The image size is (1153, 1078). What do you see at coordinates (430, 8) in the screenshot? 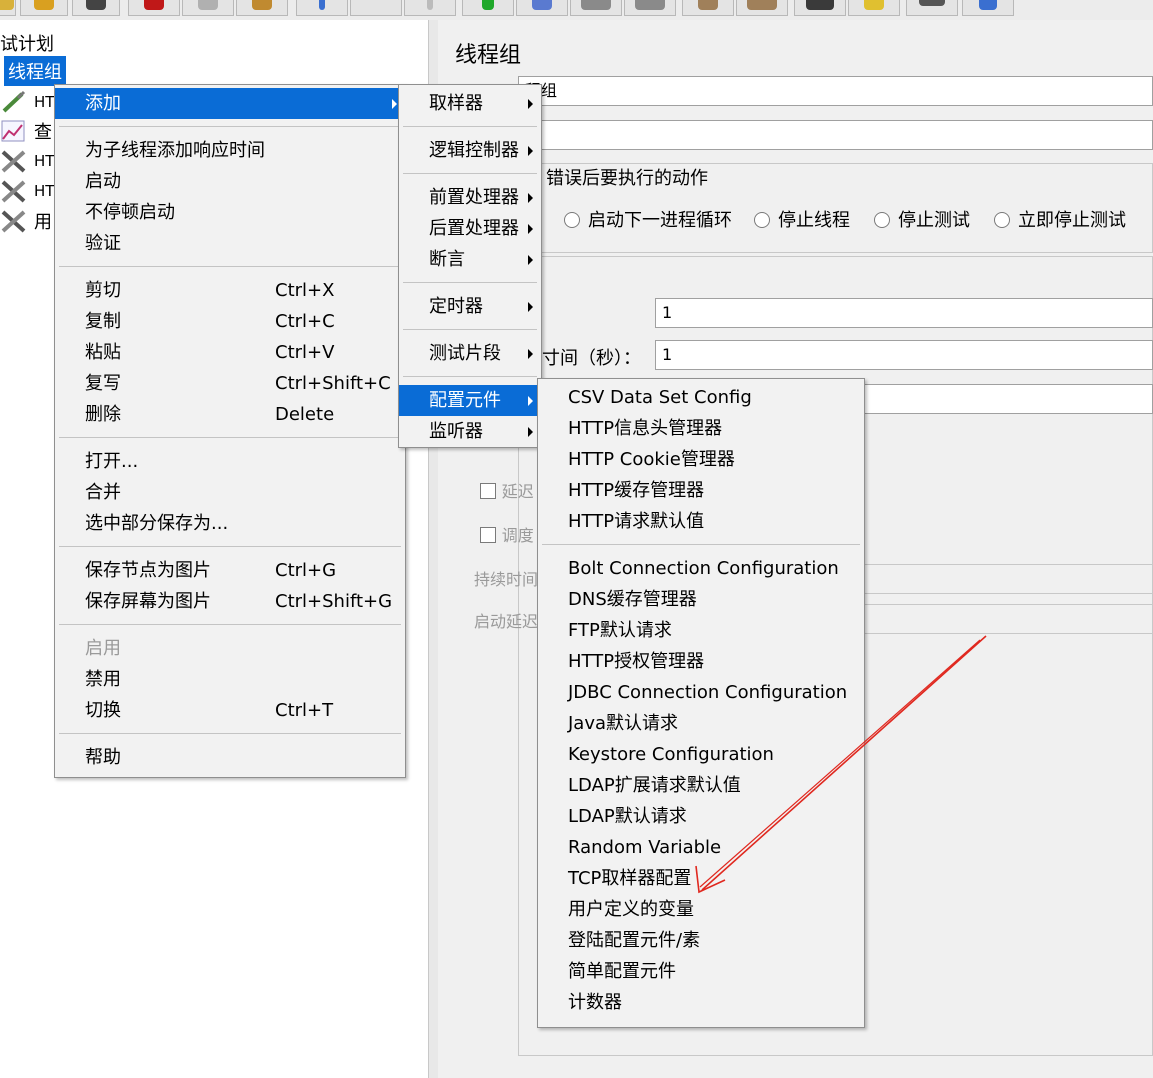
I see `toggle-icon` at bounding box center [430, 8].